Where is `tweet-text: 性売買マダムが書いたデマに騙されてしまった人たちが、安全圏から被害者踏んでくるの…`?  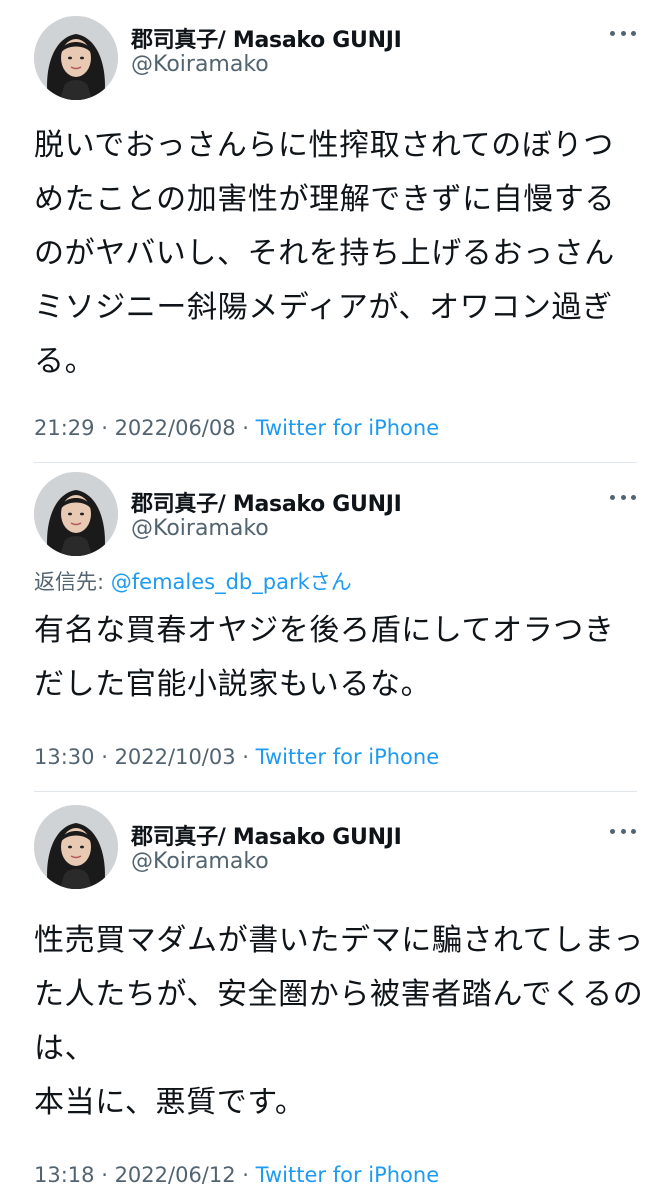
tweet-text: 性売買マダムが書いたデマに騙されてしまった人たちが、安全圏から被害者踏んでくるの… is located at coordinates (339, 1021).